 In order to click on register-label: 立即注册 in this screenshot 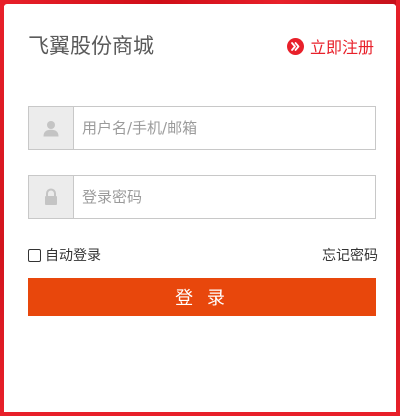, I will do `click(342, 47)`.